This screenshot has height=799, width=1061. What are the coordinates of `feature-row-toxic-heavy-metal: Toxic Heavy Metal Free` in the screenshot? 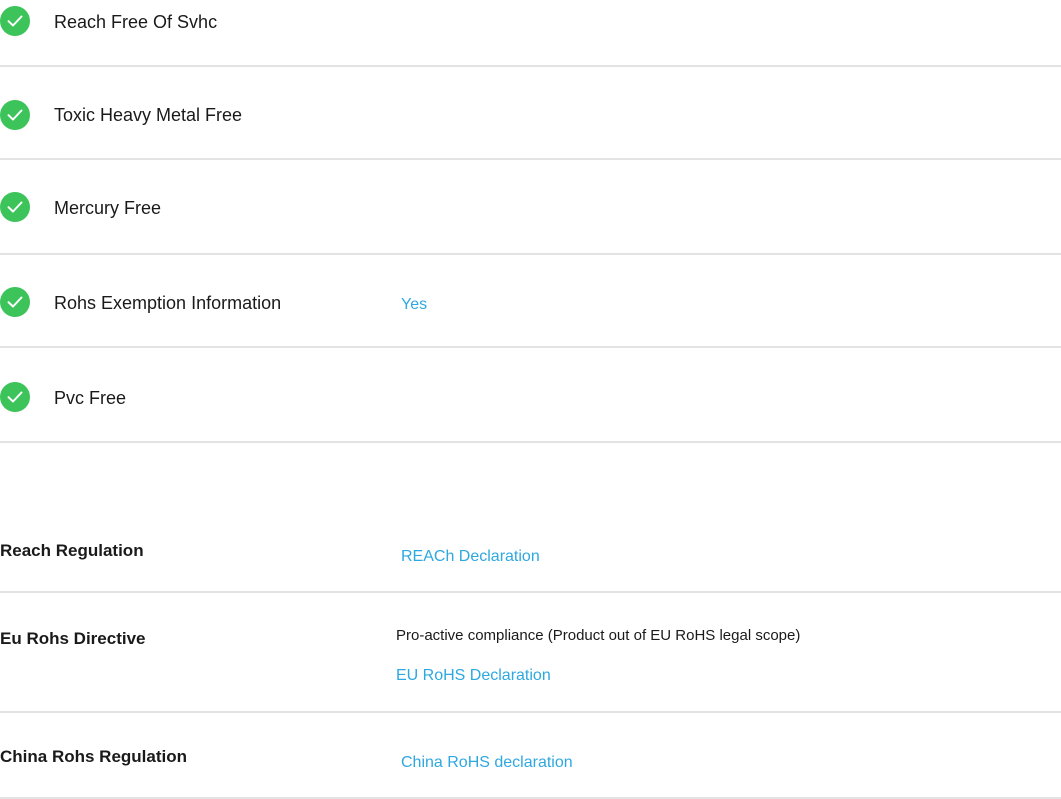 It's located at (530, 113).